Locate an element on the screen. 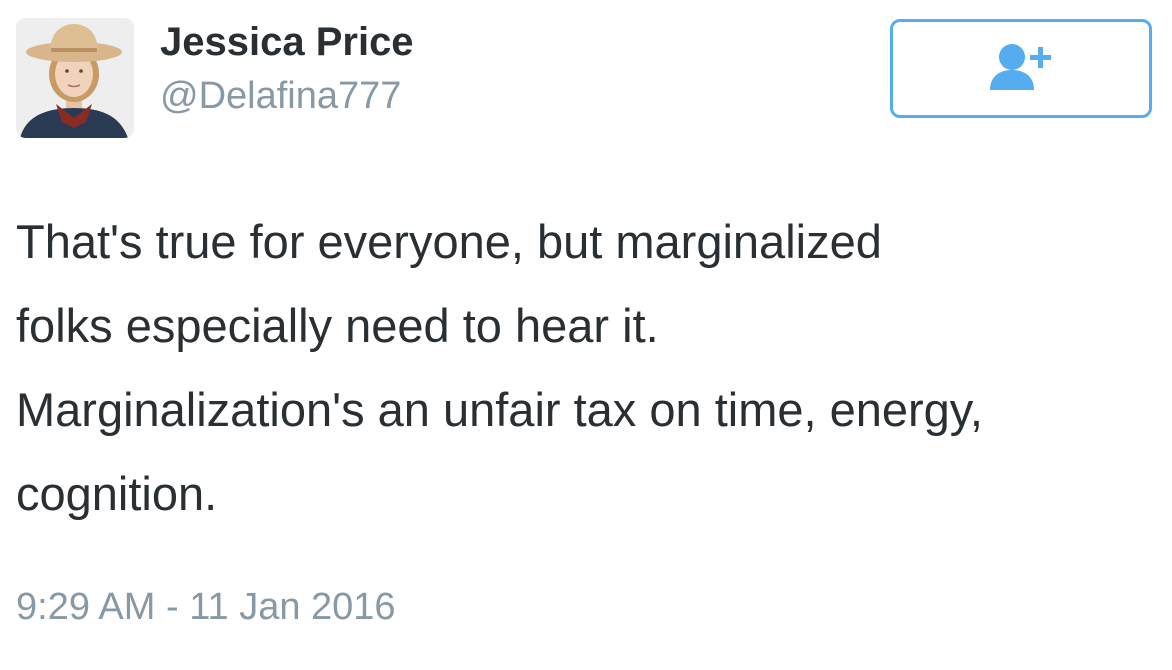 The image size is (1172, 670). add-user-icon is located at coordinates (1021, 68).